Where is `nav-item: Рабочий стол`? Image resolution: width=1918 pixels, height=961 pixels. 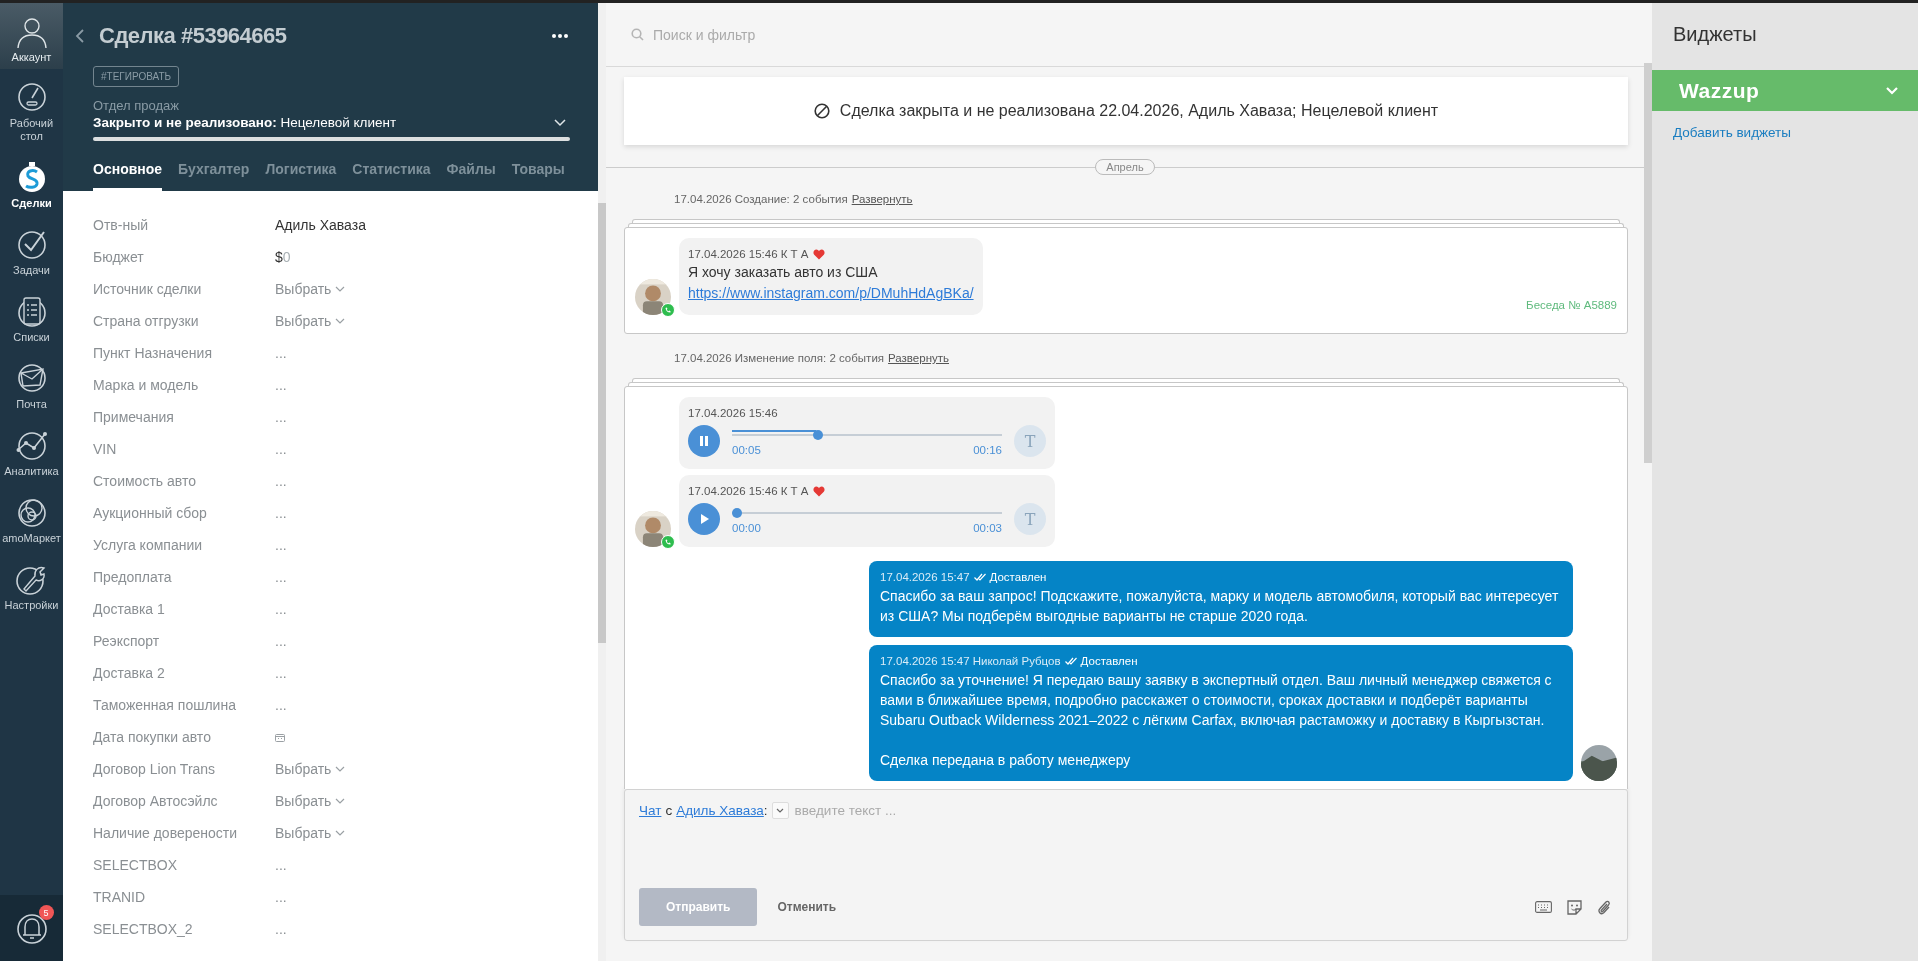
nav-item: Рабочий стол is located at coordinates (31, 109).